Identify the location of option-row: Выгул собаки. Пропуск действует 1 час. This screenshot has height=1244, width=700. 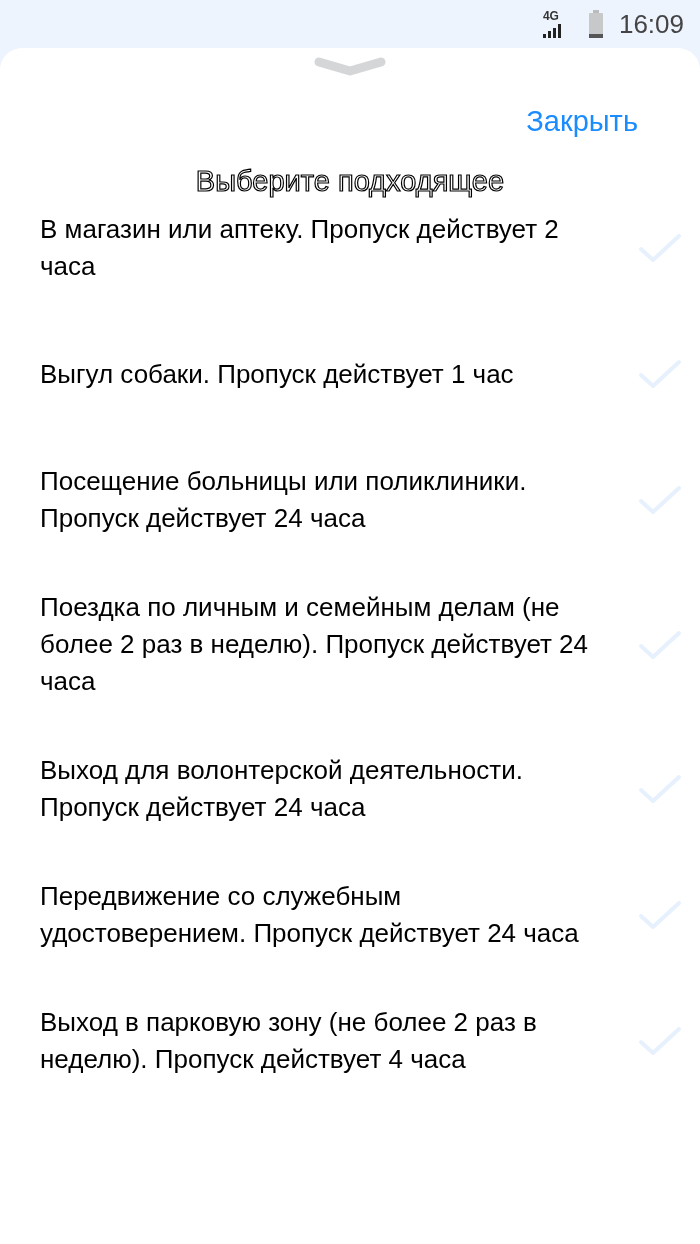
(350, 374).